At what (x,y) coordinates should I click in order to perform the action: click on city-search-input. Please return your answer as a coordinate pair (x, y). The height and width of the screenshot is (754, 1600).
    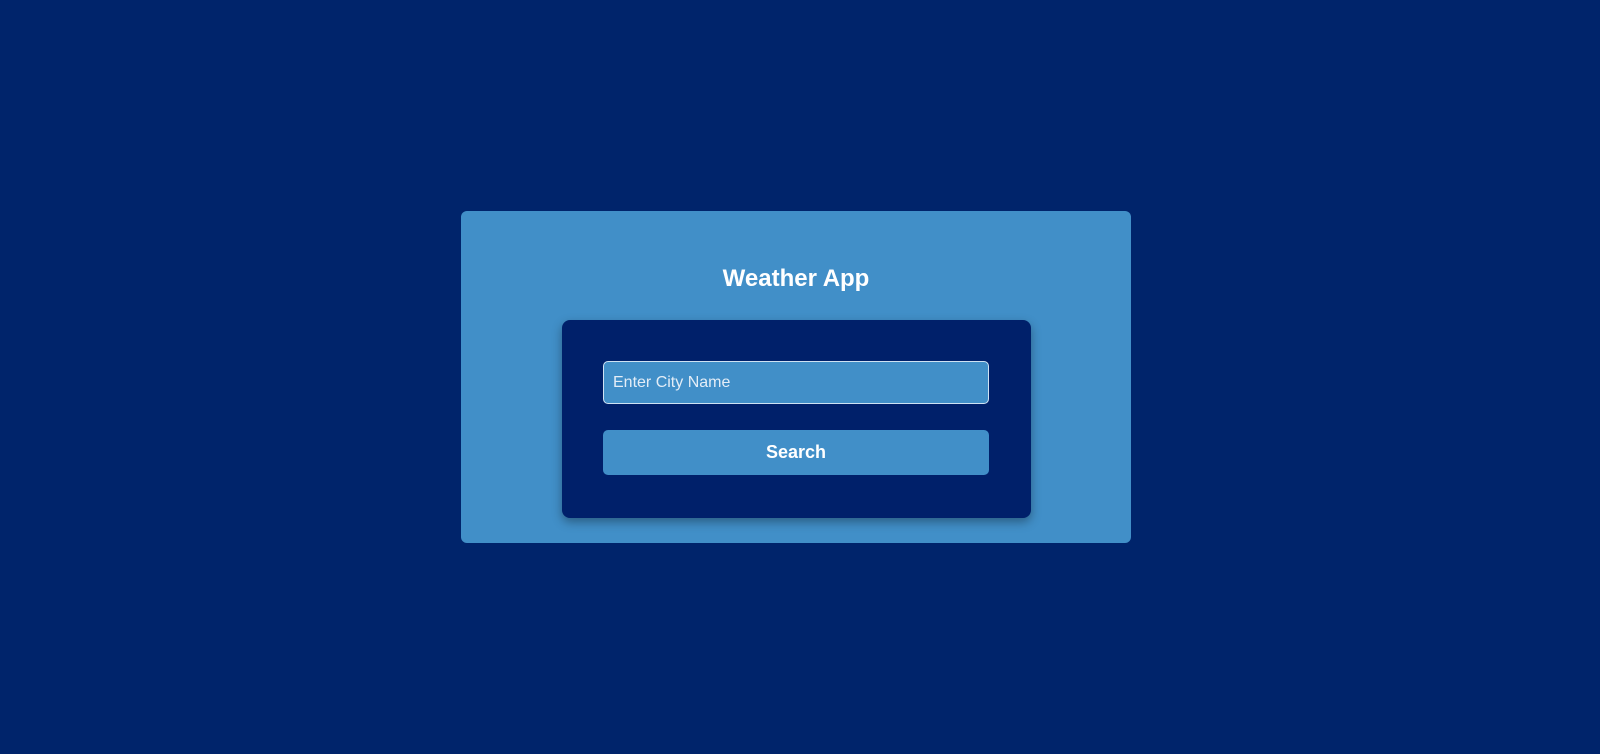
    Looking at the image, I should click on (796, 382).